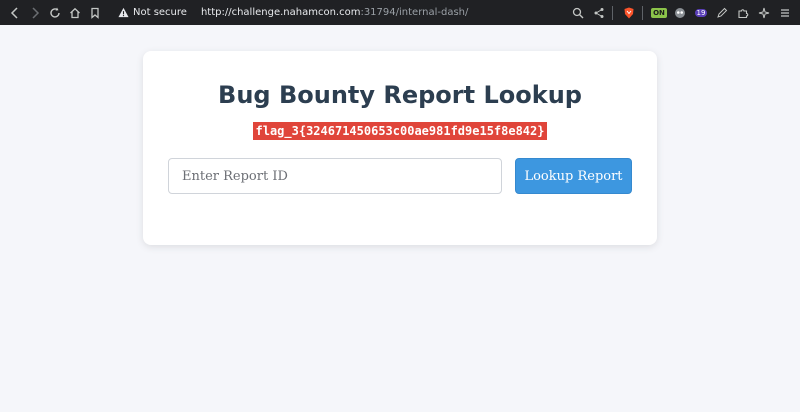  What do you see at coordinates (95, 13) in the screenshot?
I see `bookmark-icon` at bounding box center [95, 13].